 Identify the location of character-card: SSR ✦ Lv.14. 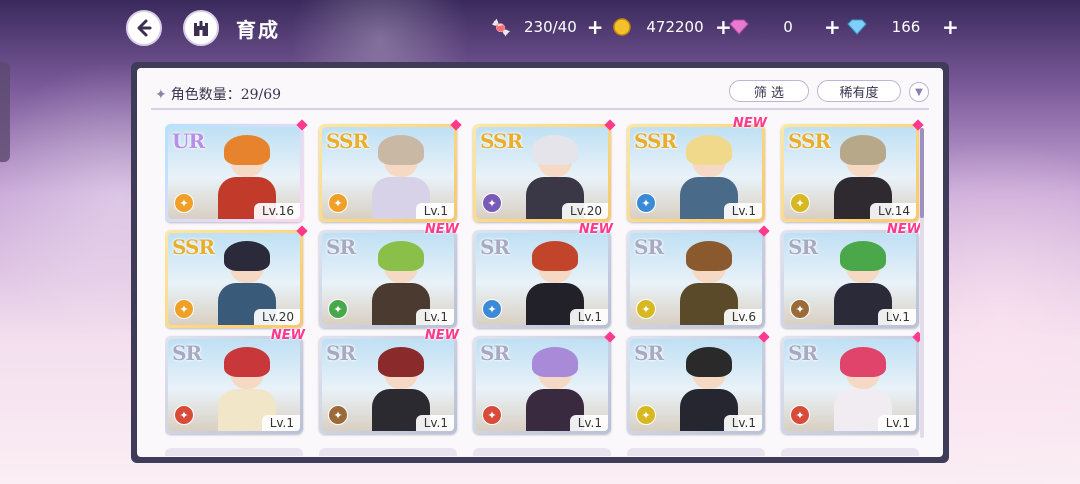
(852, 170).